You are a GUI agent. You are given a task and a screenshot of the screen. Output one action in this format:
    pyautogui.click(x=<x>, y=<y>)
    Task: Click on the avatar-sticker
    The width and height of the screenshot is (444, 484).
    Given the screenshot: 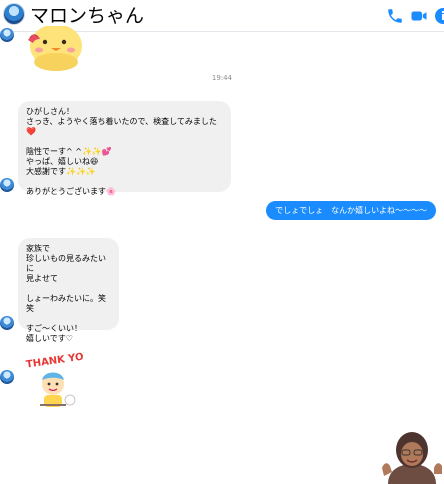 What is the action you would take?
    pyautogui.click(x=412, y=458)
    